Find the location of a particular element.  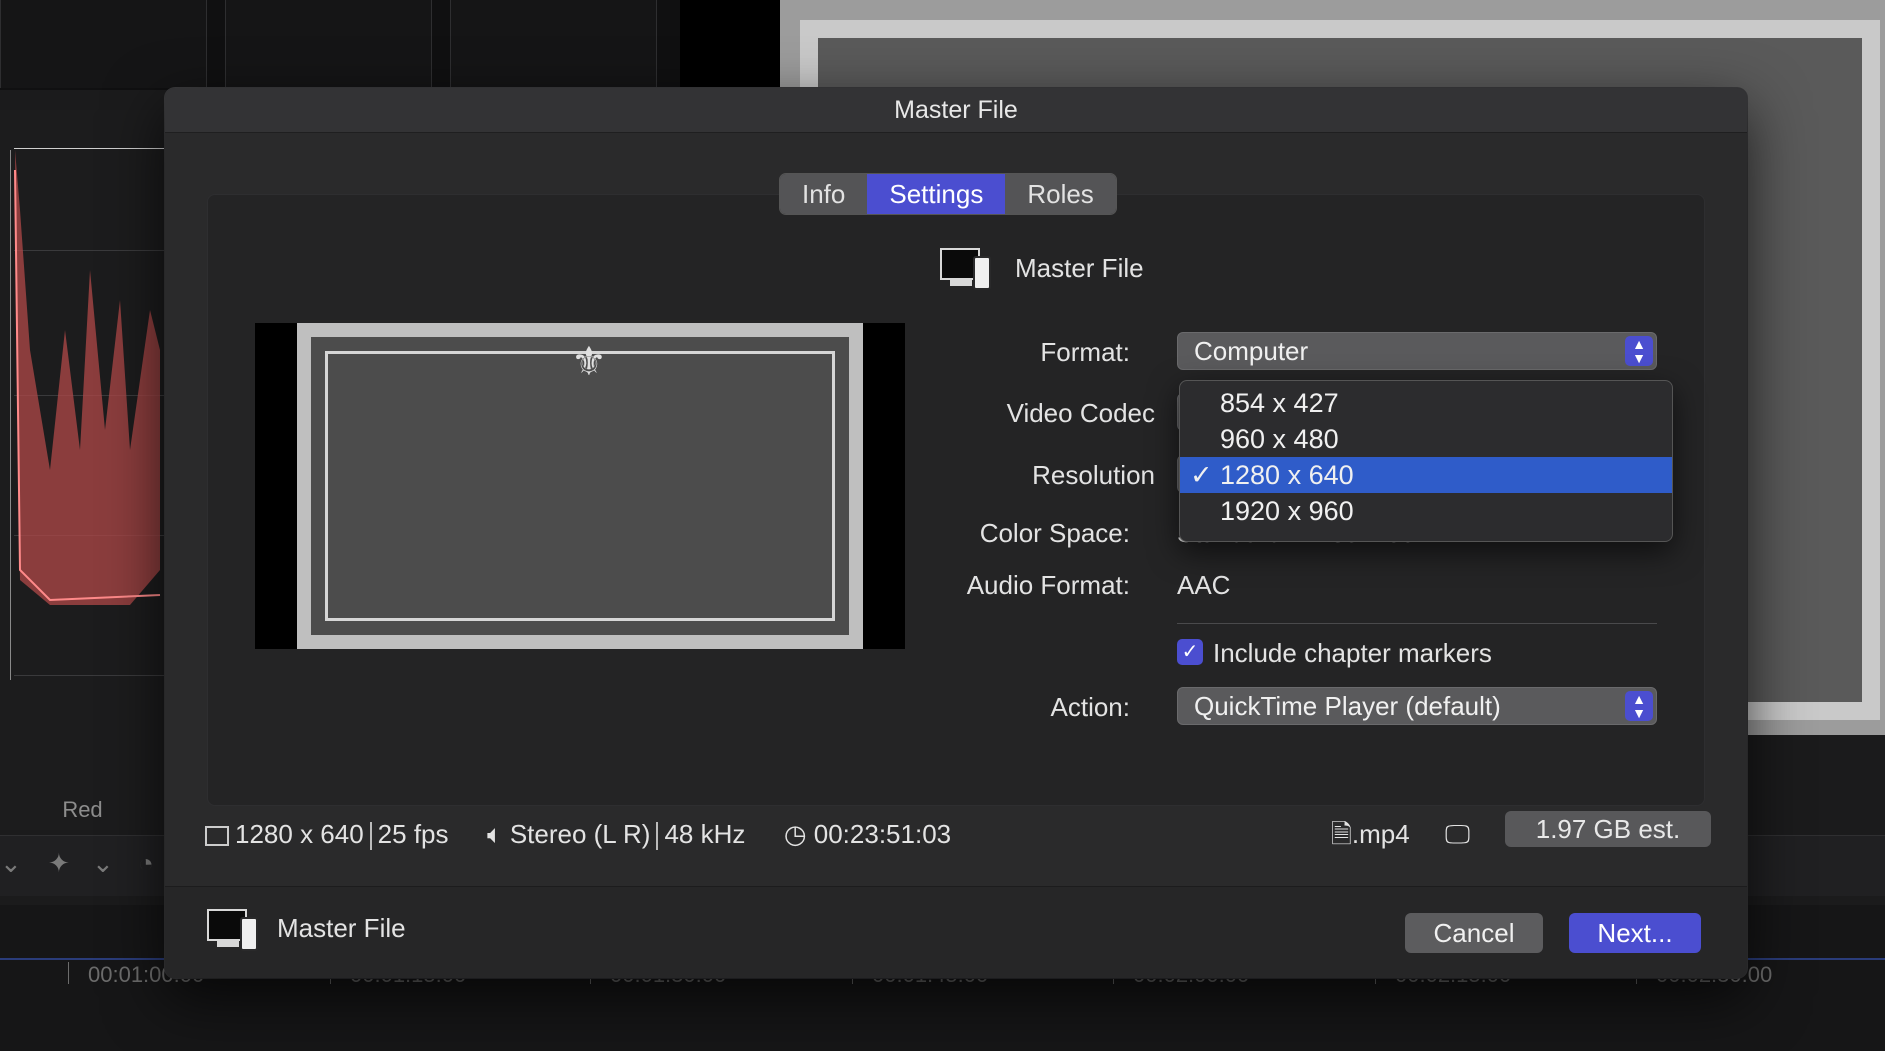

clock-icon: ◷ is located at coordinates (795, 834).